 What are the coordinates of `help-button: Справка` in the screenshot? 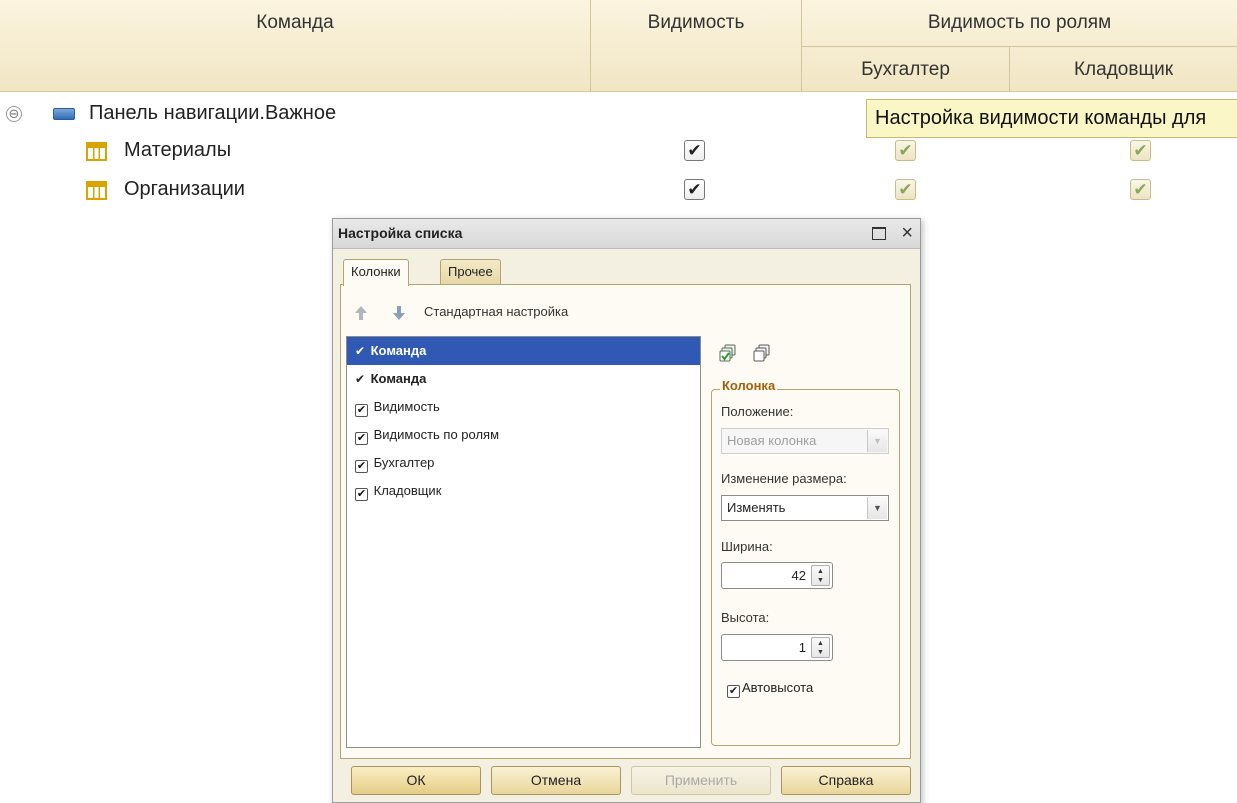 It's located at (846, 780).